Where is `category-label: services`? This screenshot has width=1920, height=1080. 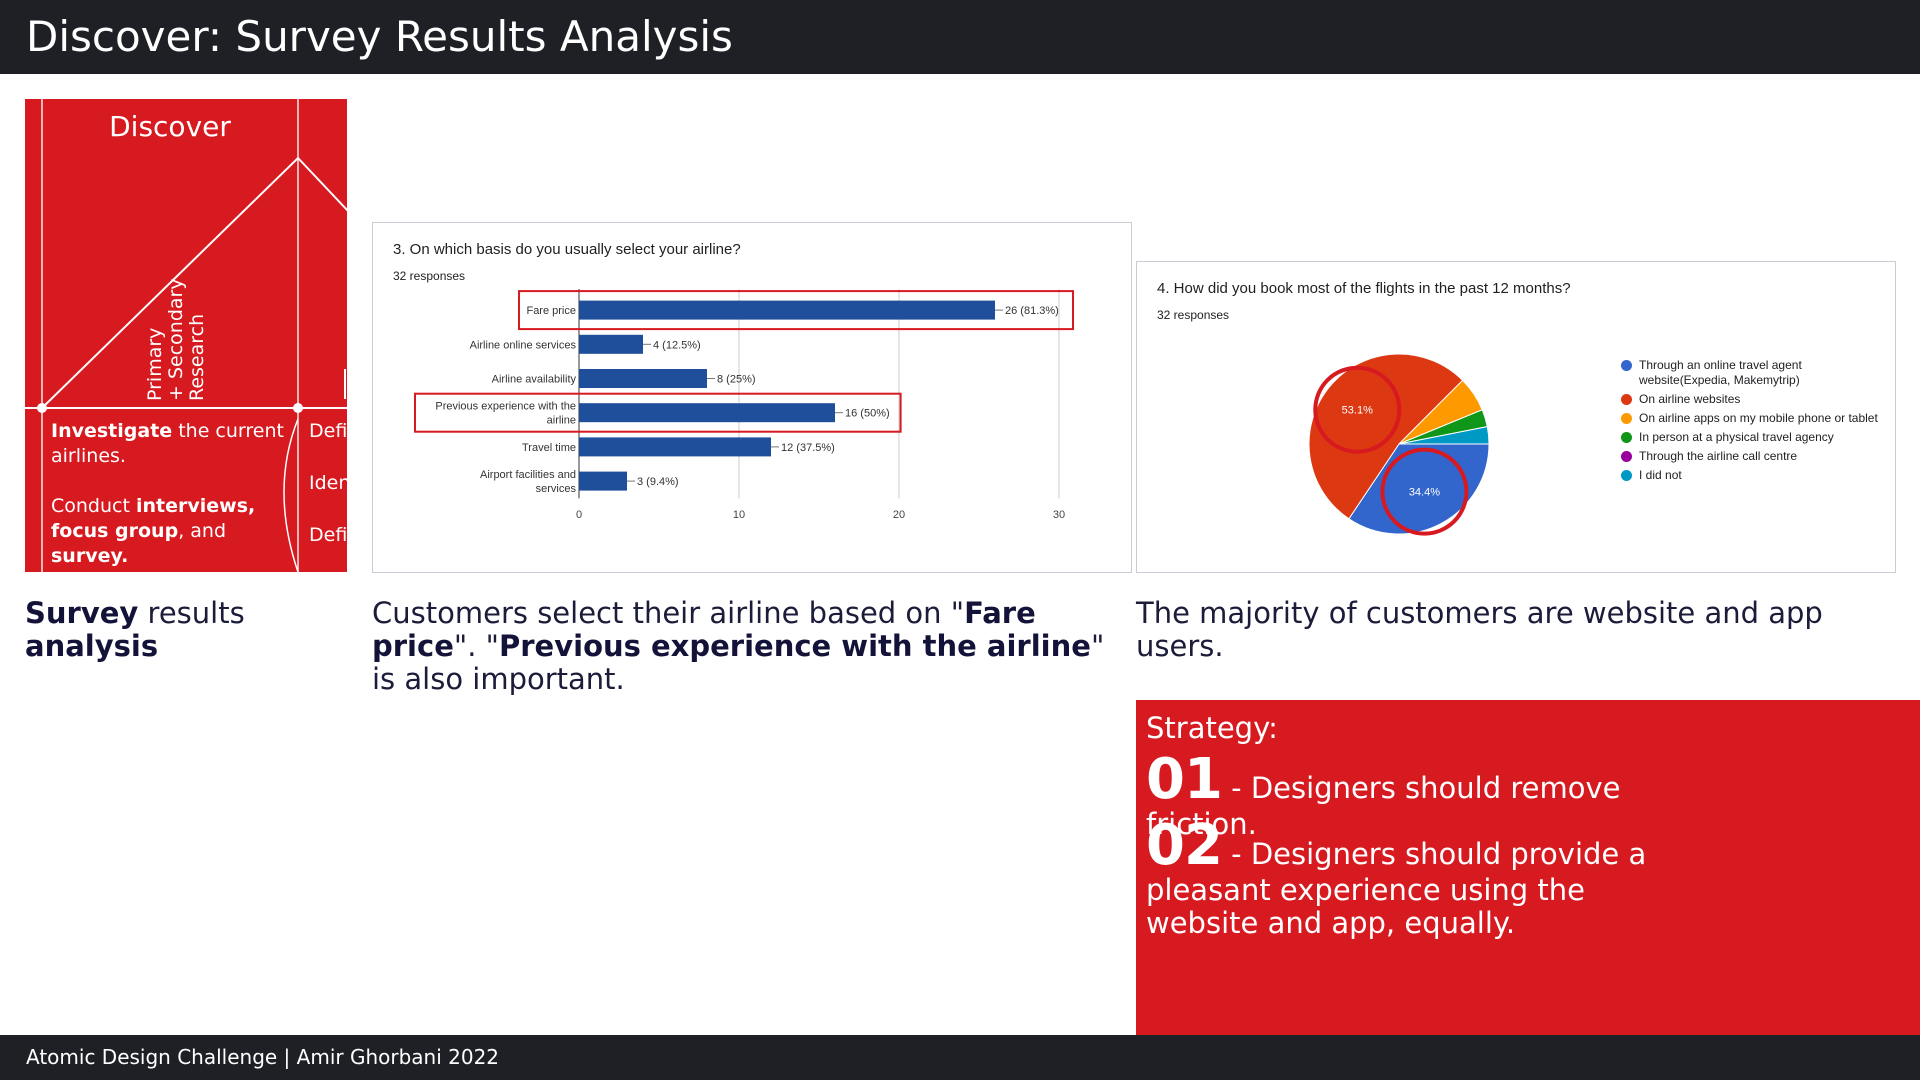
category-label: services is located at coordinates (556, 489).